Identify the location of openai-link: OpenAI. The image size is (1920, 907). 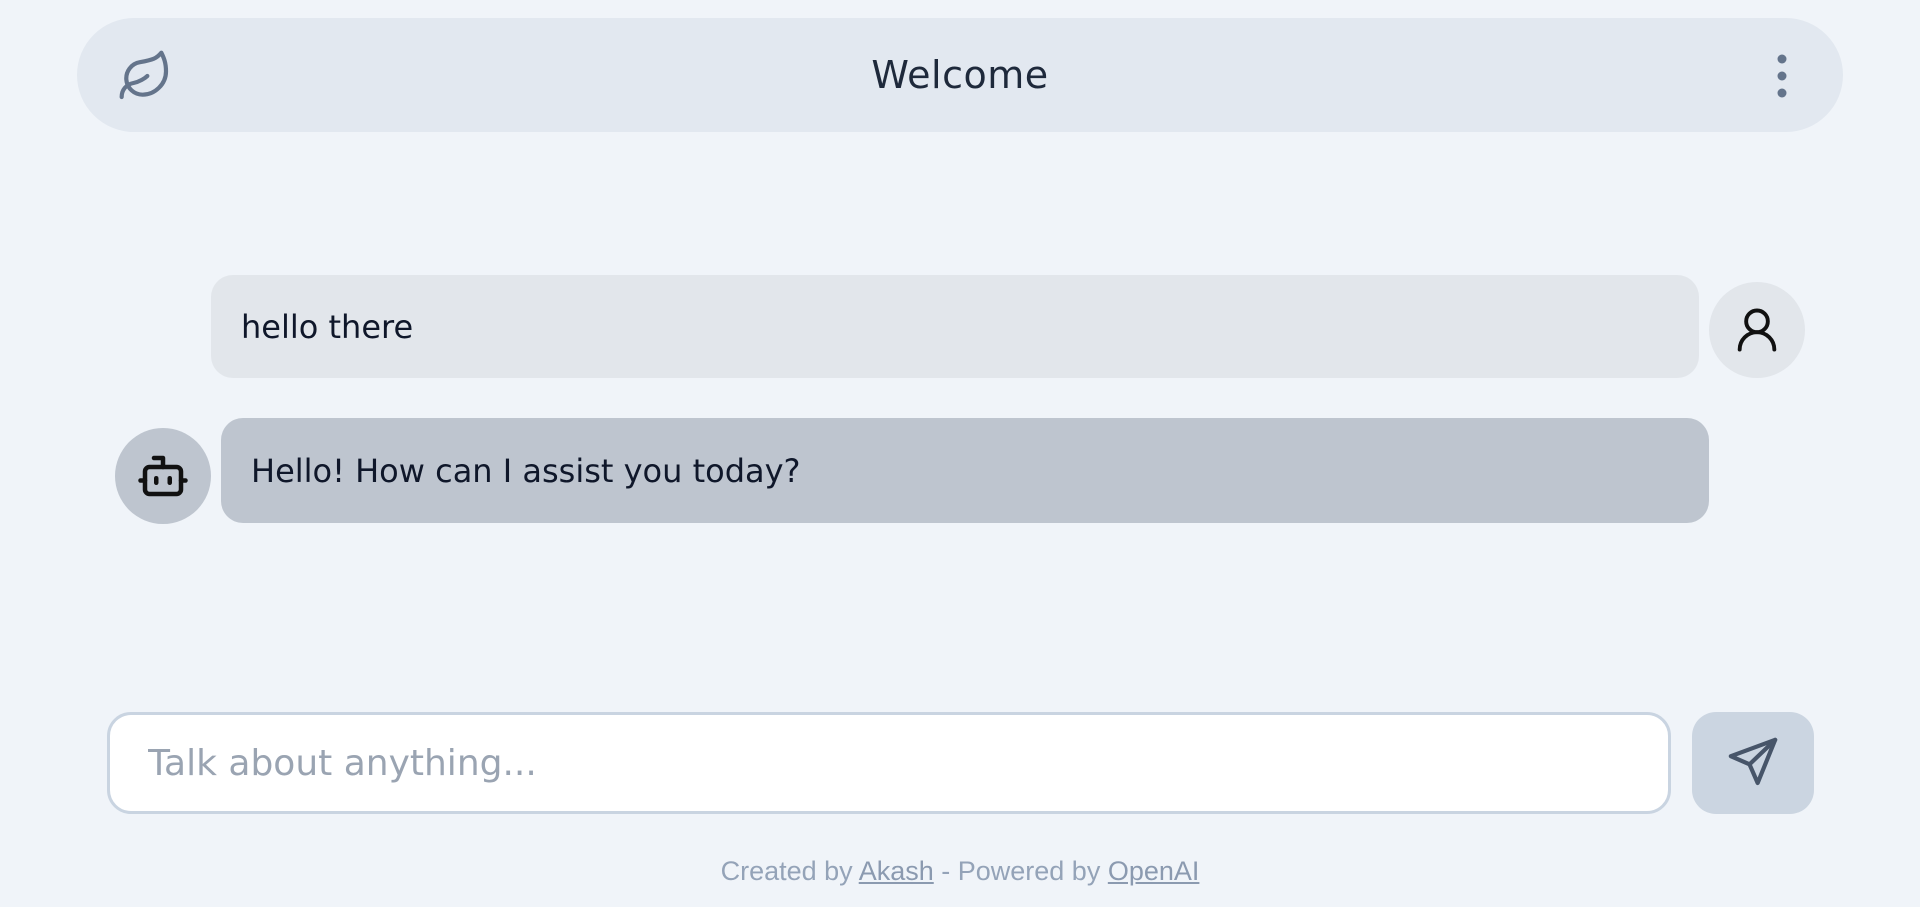
(1154, 871).